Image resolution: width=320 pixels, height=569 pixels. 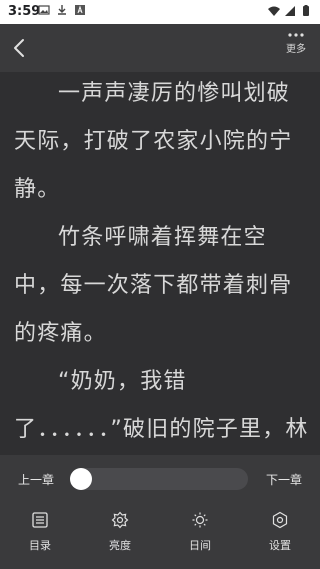 What do you see at coordinates (40, 545) in the screenshot?
I see `tab-label: 目录` at bounding box center [40, 545].